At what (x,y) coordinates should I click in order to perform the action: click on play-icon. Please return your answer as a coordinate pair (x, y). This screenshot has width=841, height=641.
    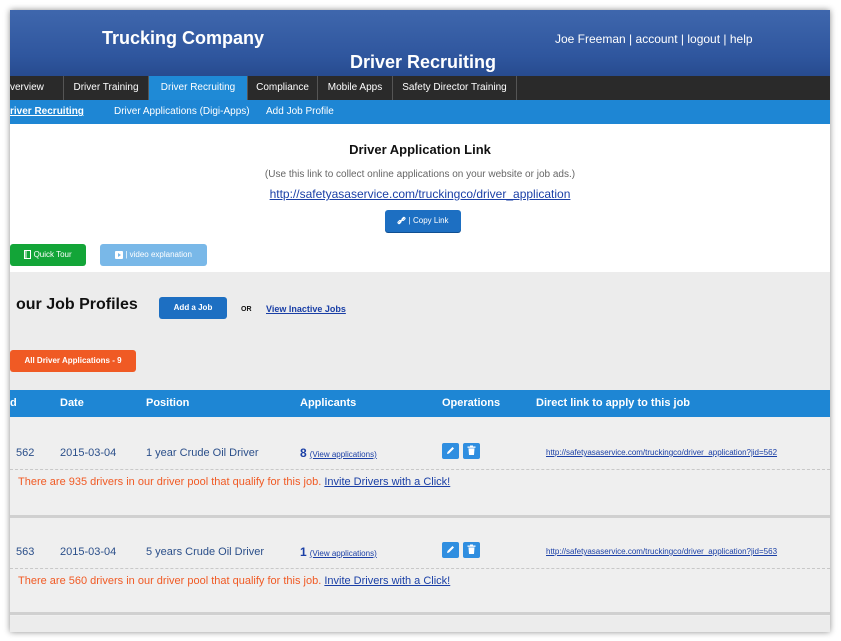
    Looking at the image, I should click on (119, 254).